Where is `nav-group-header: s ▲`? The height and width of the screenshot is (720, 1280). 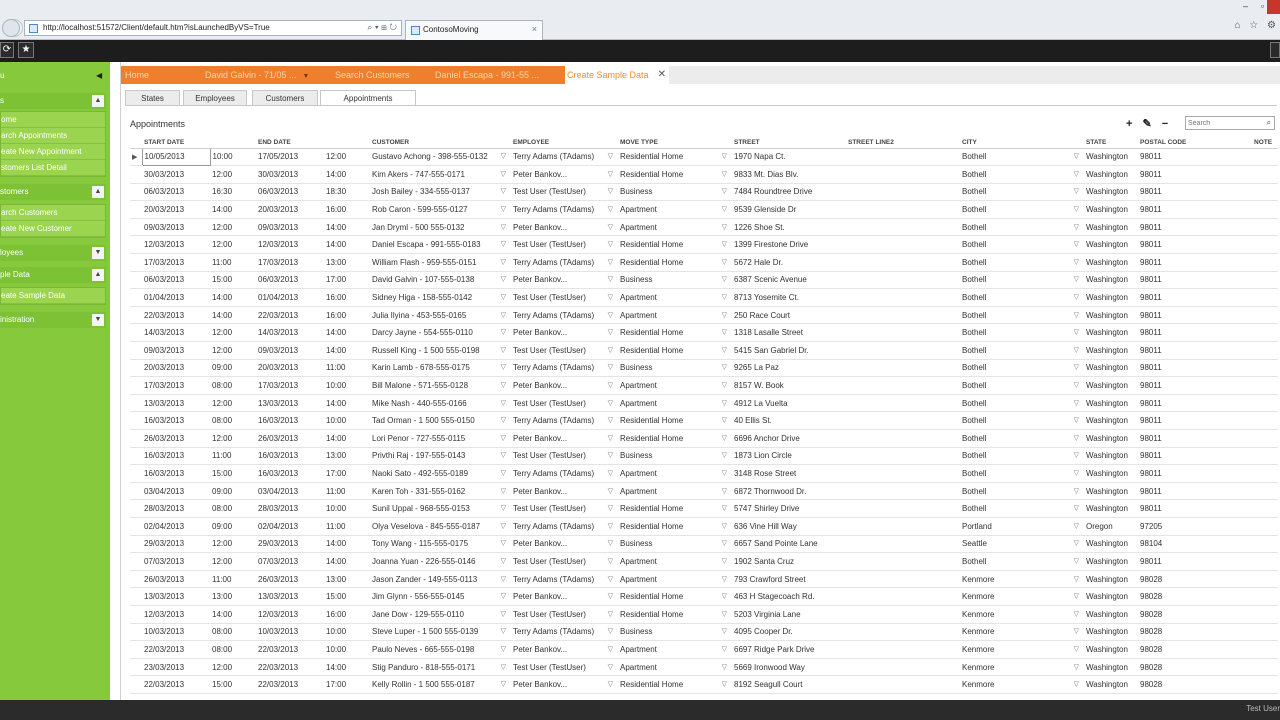
nav-group-header: s ▲ is located at coordinates (53, 101).